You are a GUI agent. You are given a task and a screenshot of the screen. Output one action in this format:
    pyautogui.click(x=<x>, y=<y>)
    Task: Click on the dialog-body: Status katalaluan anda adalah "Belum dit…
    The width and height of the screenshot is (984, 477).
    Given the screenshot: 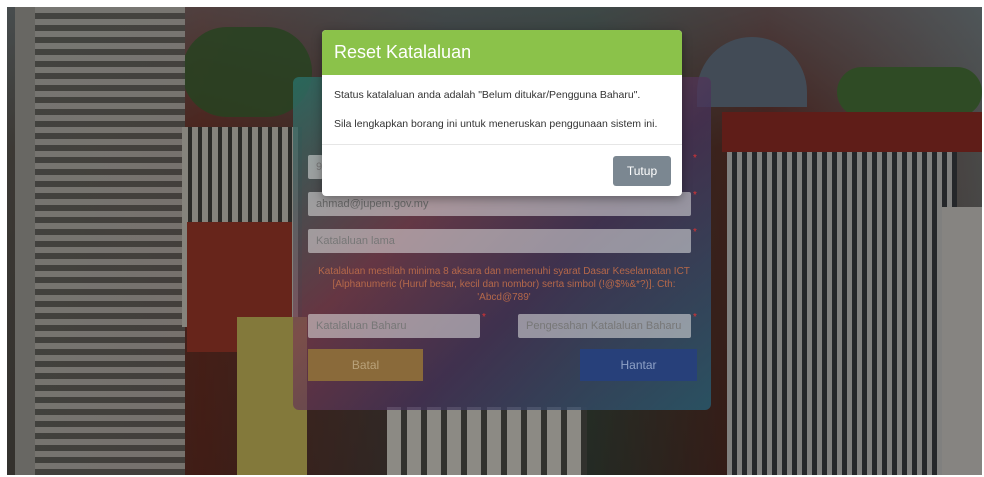 What is the action you would take?
    pyautogui.click(x=502, y=102)
    